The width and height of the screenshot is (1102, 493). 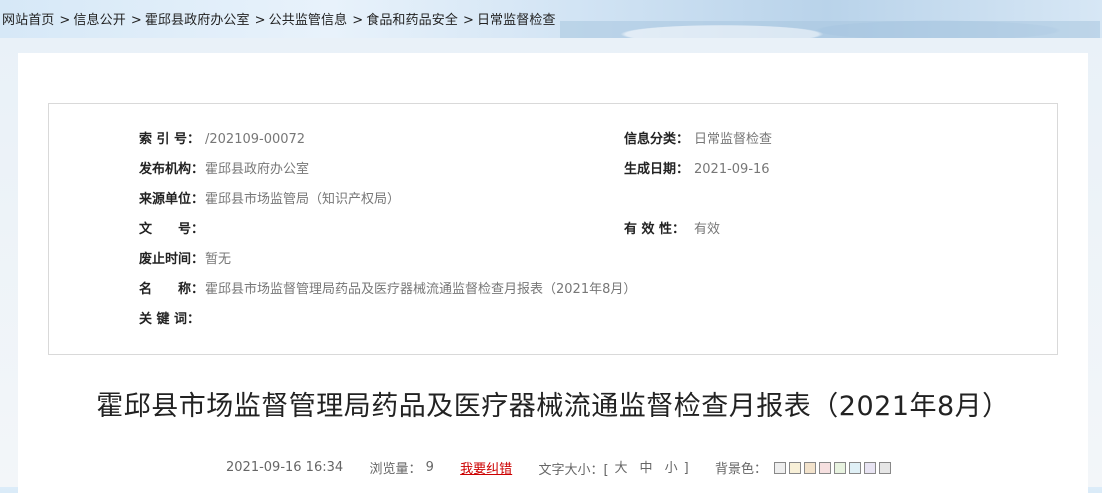 I want to click on meta-date-row: 生成日期： 2021-09-16, so click(x=697, y=170).